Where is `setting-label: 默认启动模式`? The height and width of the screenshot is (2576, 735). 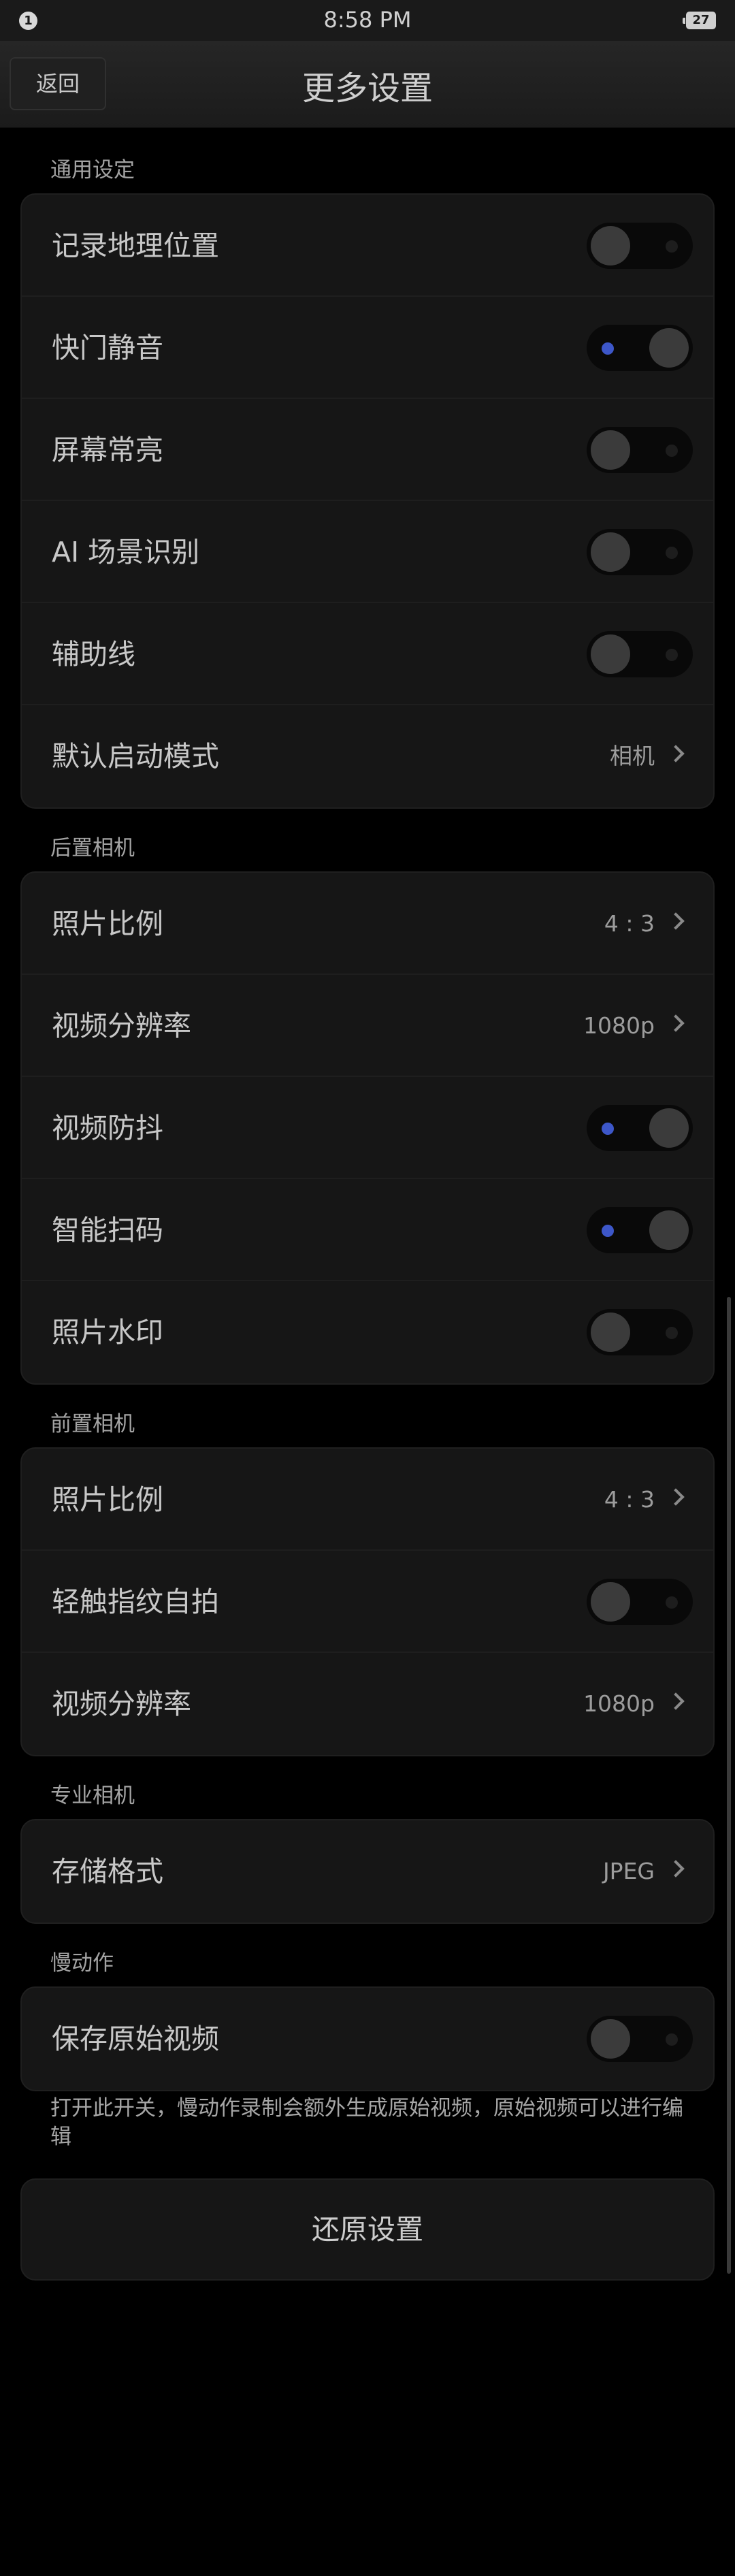 setting-label: 默认启动模式 is located at coordinates (135, 756).